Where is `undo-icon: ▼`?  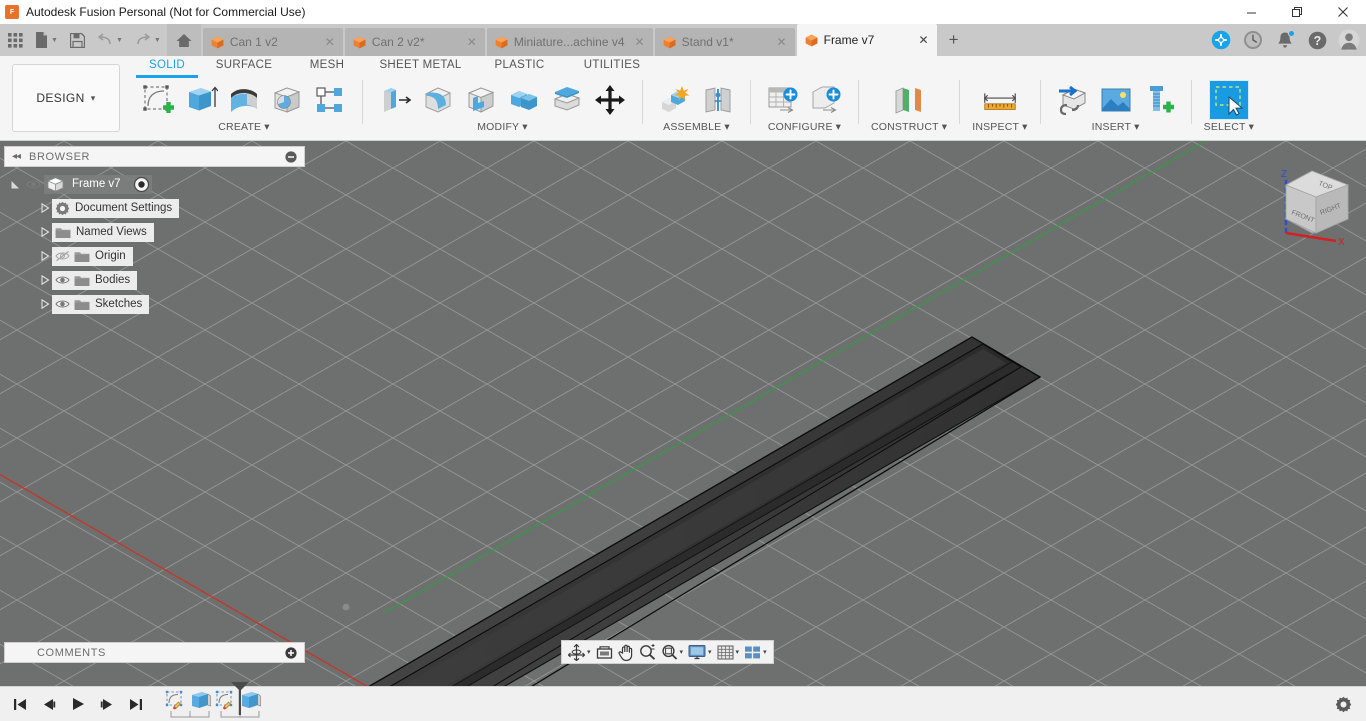 undo-icon: ▼ is located at coordinates (110, 40).